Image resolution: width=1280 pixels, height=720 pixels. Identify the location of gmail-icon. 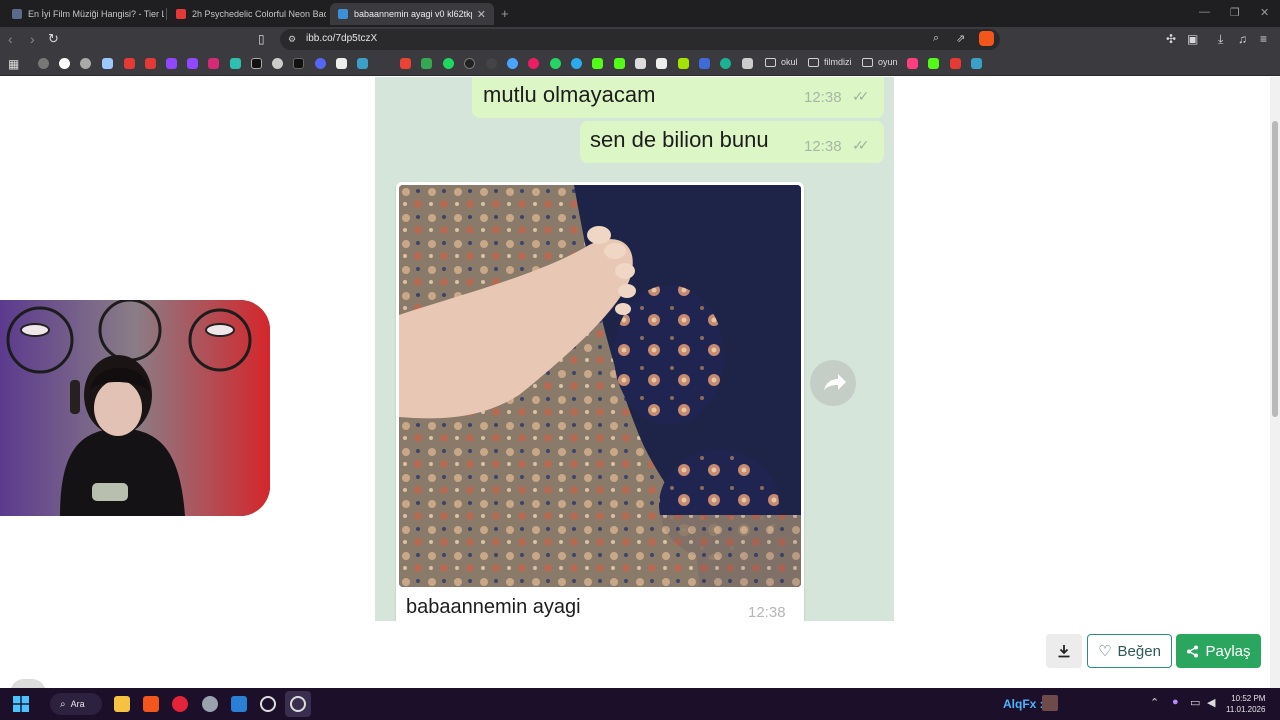
(405, 63).